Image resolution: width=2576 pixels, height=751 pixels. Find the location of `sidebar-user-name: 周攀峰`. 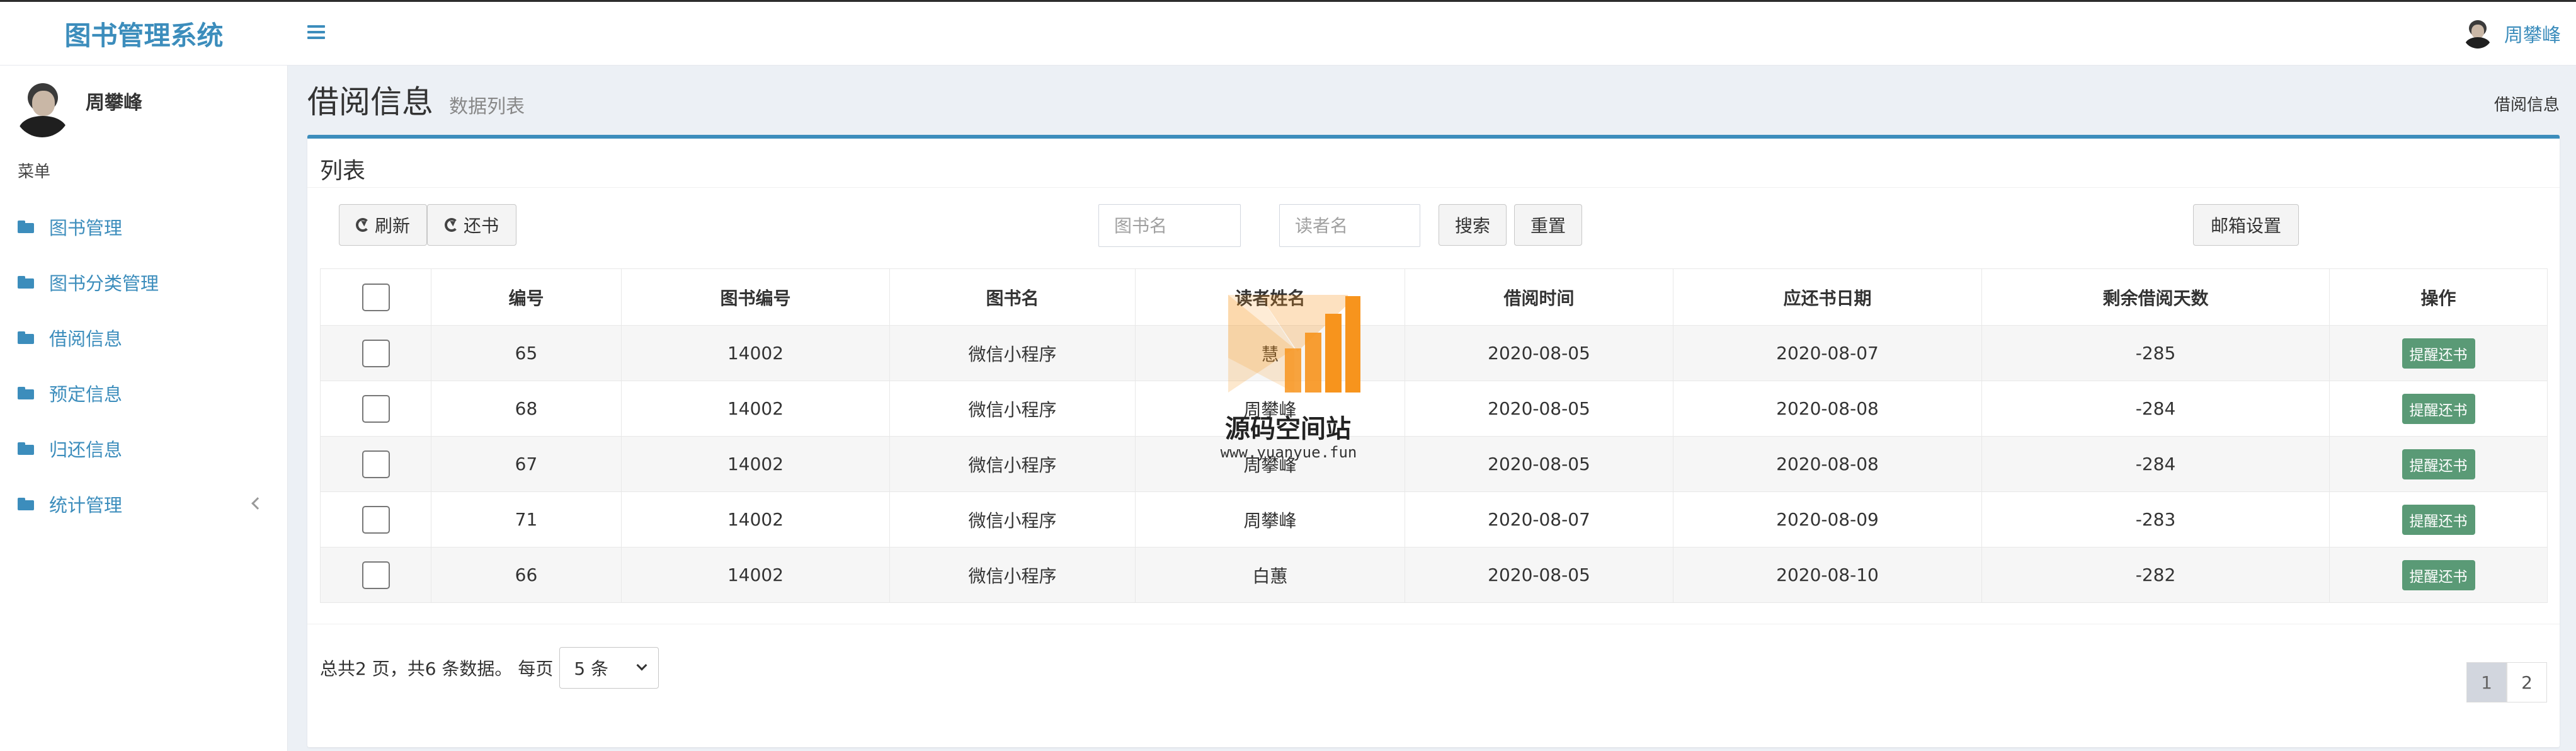

sidebar-user-name: 周攀峰 is located at coordinates (114, 103).